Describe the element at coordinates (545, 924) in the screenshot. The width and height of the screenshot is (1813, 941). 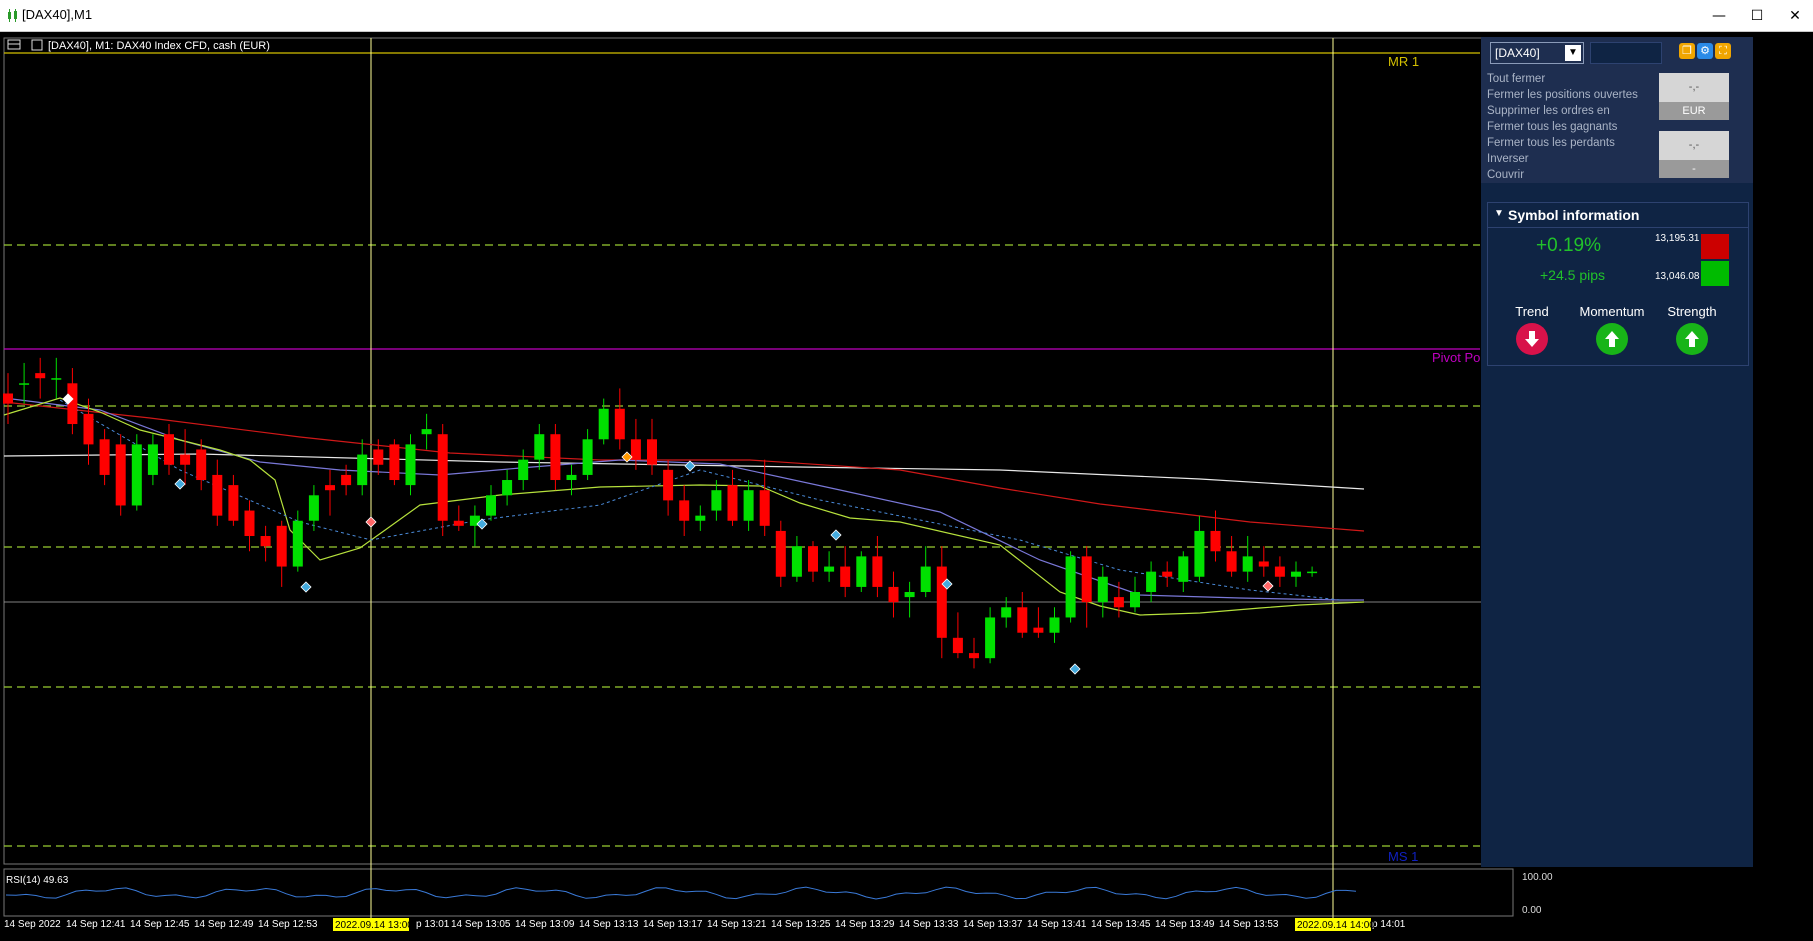
I see `time-label: 14 Sep 13:09` at that location.